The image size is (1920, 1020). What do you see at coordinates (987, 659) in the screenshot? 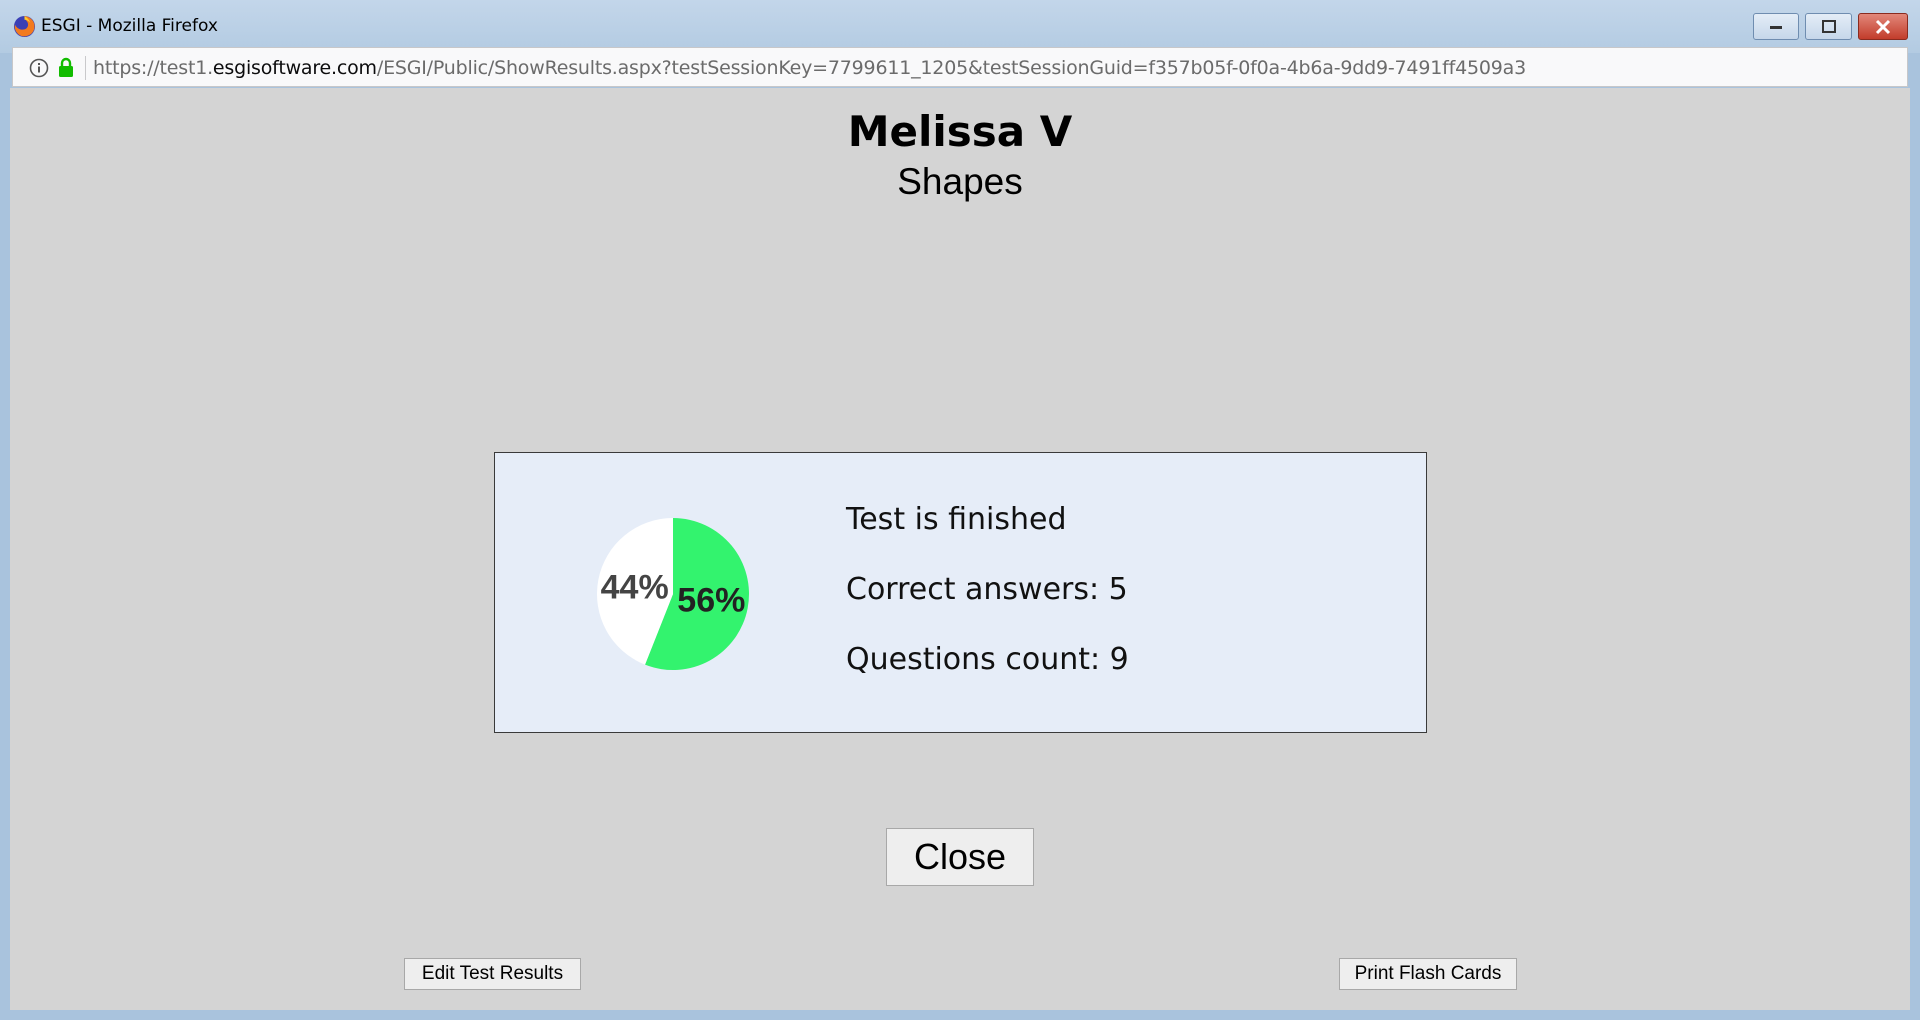
I see `questions-count: Questions count: 9` at bounding box center [987, 659].